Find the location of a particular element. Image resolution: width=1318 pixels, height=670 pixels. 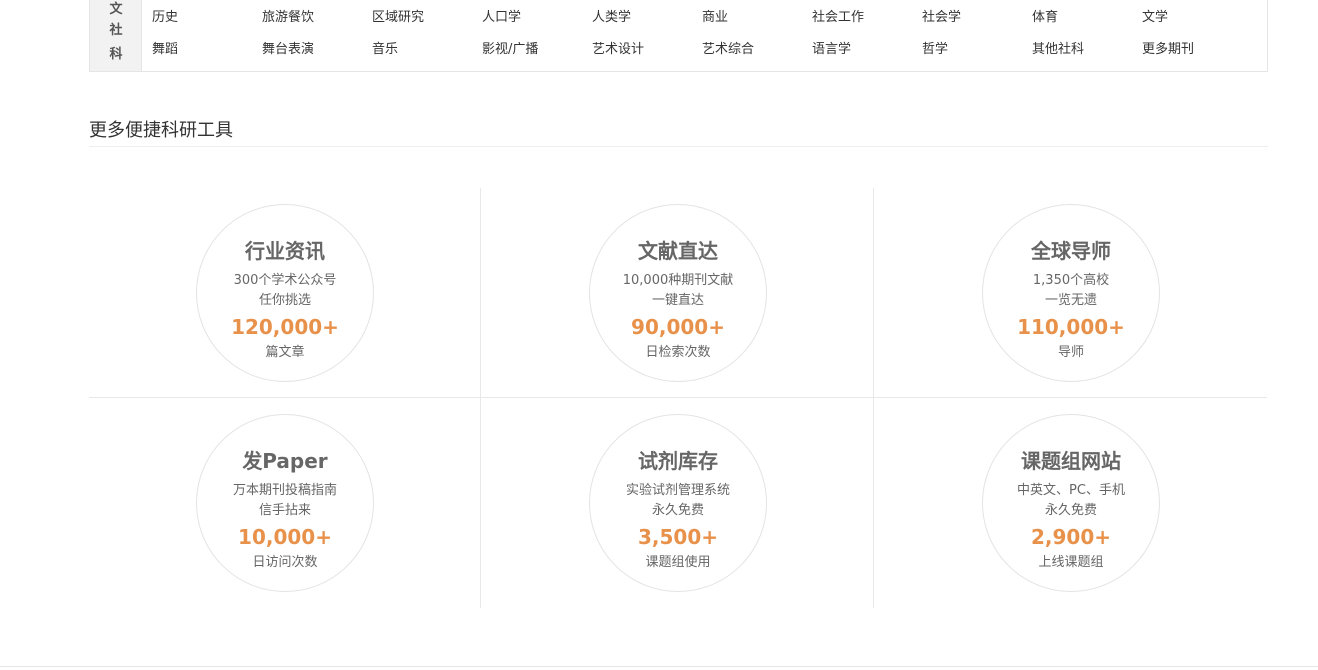

category-link: 其他社科 is located at coordinates (1058, 47).